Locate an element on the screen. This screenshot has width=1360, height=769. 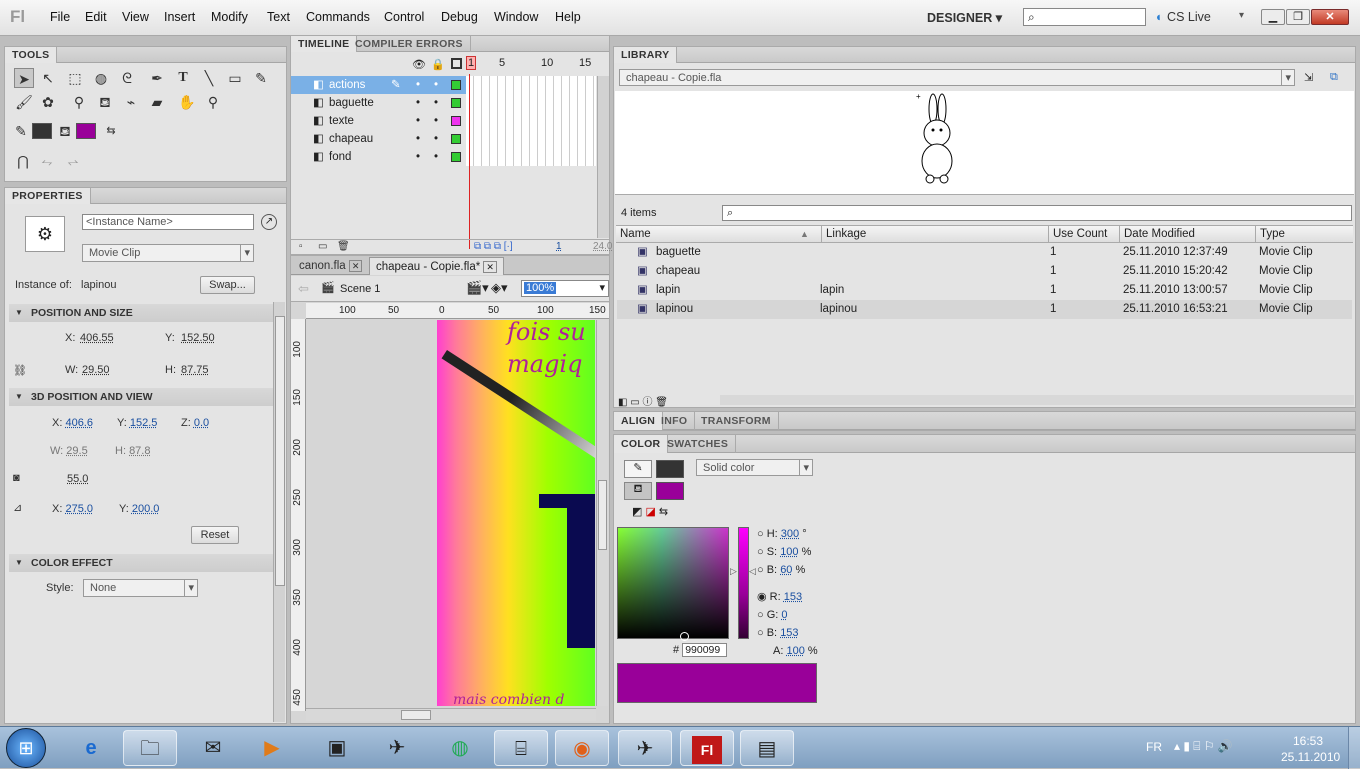
library-row: ▣ chapeau 1 25.11.2010 15:20:42 Movie Clip is located at coordinates (984, 271).